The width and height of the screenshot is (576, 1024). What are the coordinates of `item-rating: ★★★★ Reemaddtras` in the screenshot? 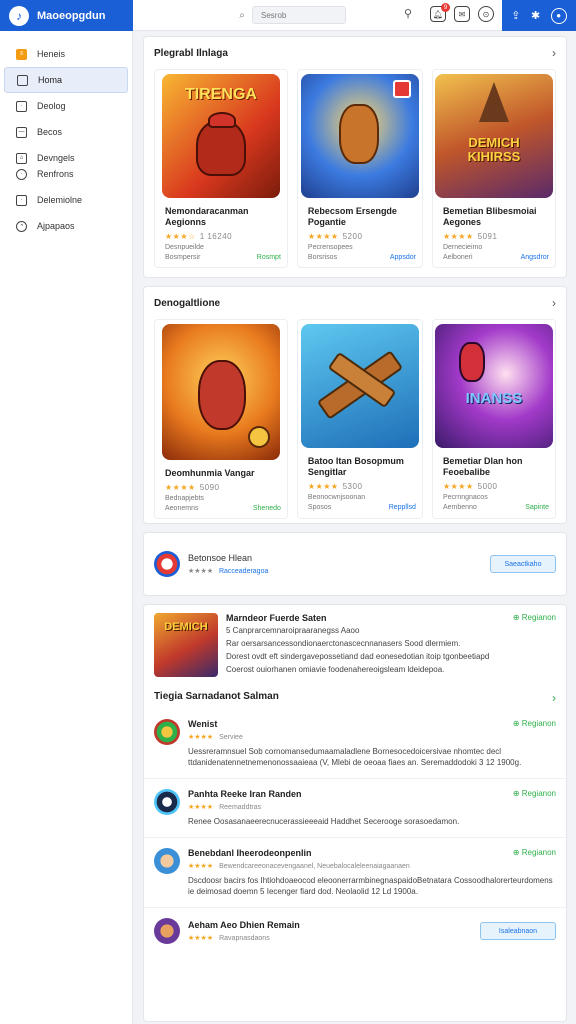 It's located at (372, 806).